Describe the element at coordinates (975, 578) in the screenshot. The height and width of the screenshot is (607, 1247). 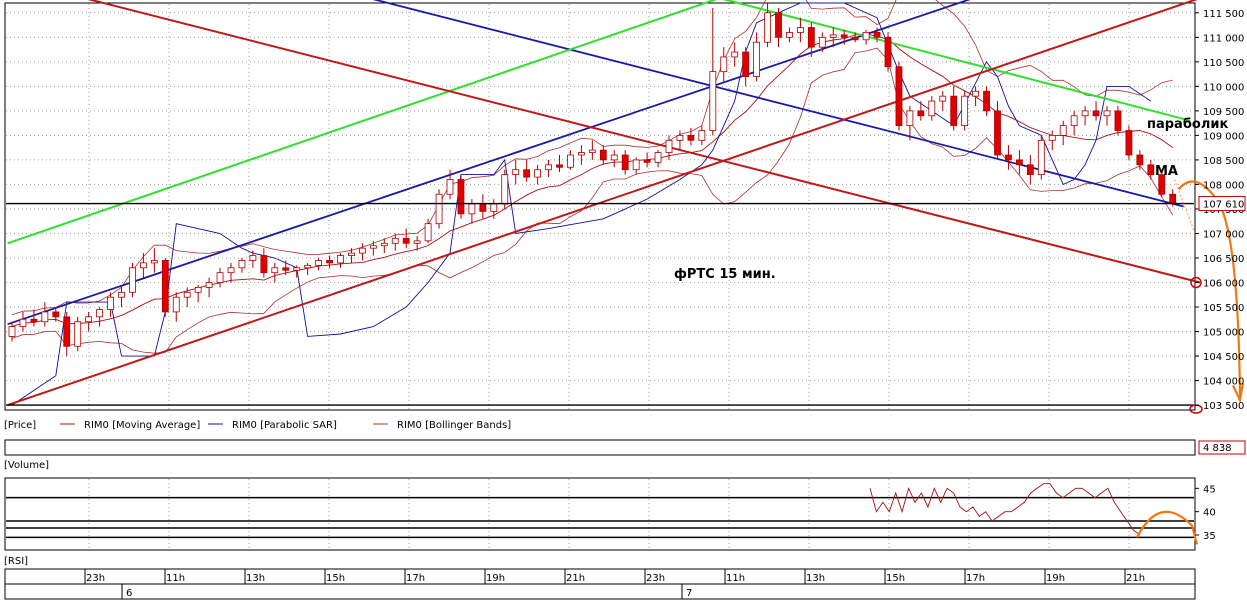
I see `time-label: 17h` at that location.